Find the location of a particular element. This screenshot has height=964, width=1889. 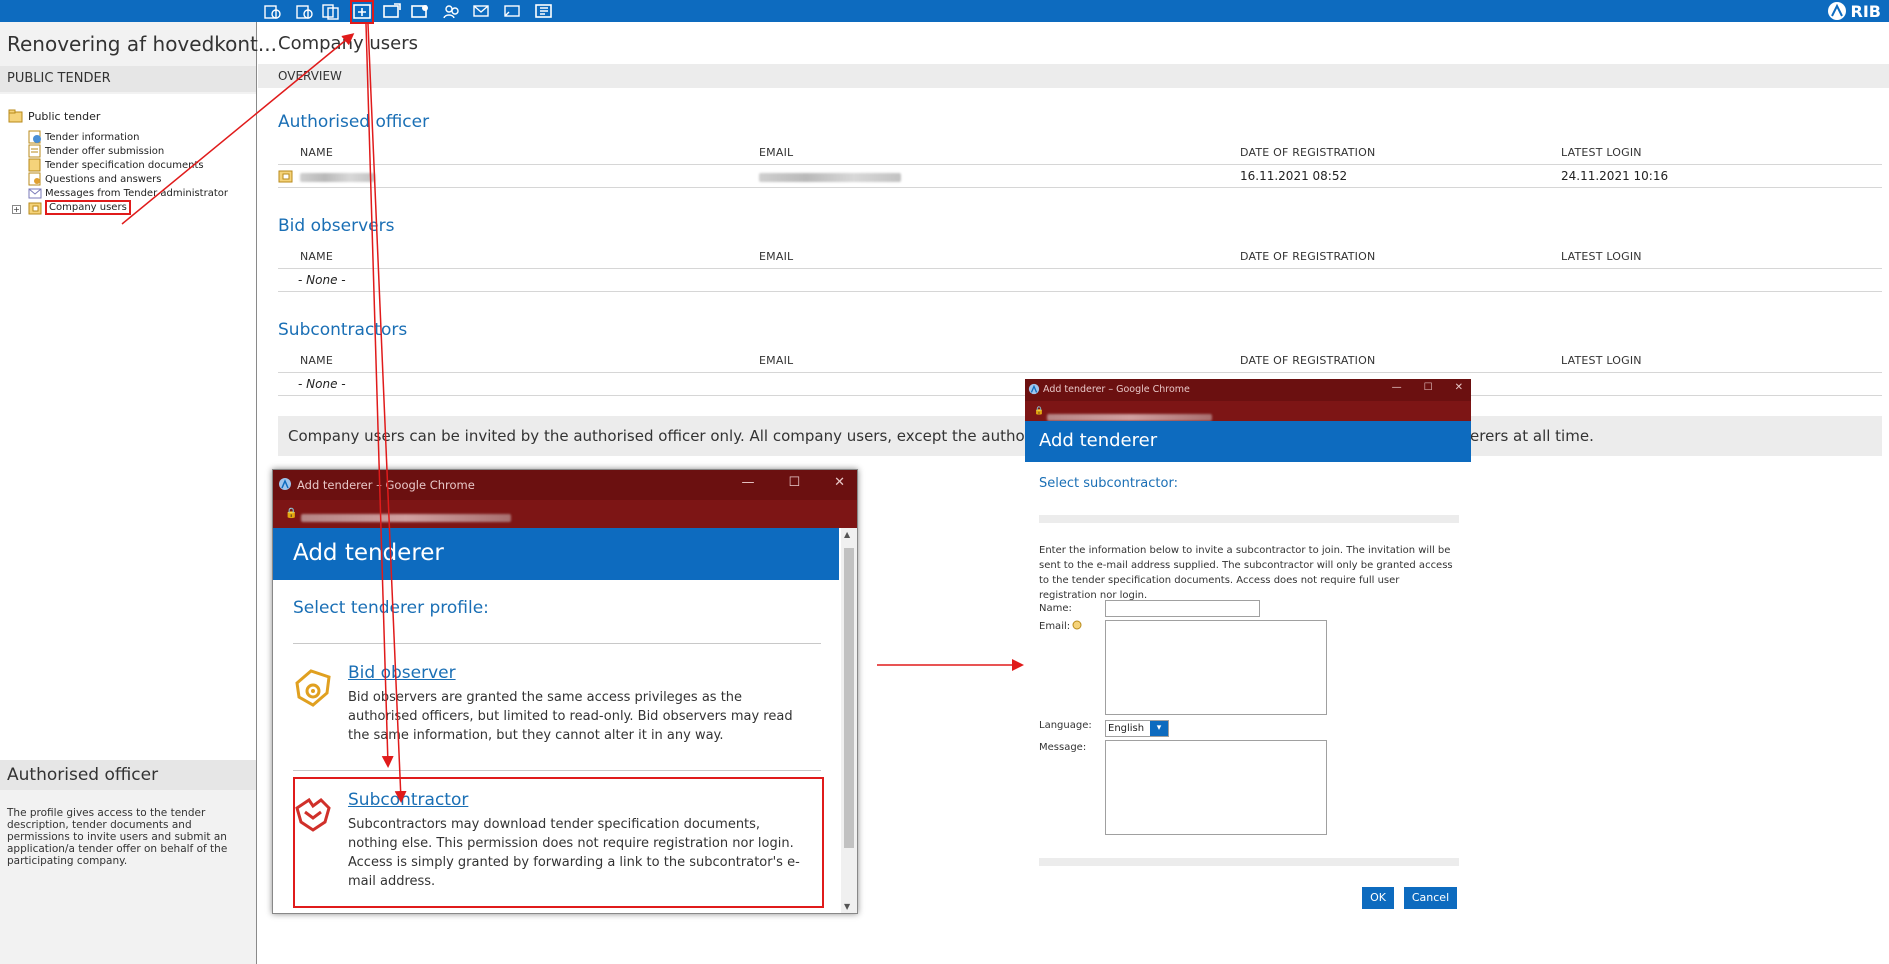

dialog-scrollbar: ▲ ▼ is located at coordinates (849, 720).